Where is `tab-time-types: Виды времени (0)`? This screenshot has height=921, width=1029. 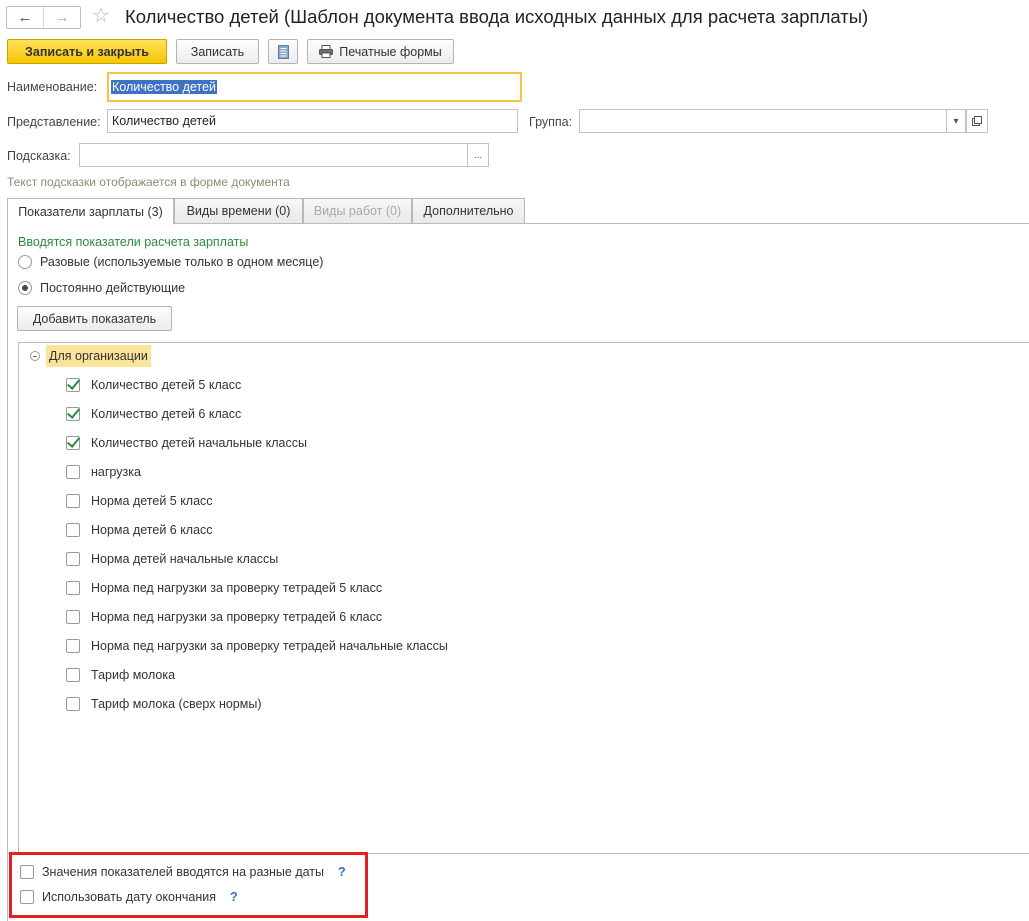 tab-time-types: Виды времени (0) is located at coordinates (238, 211).